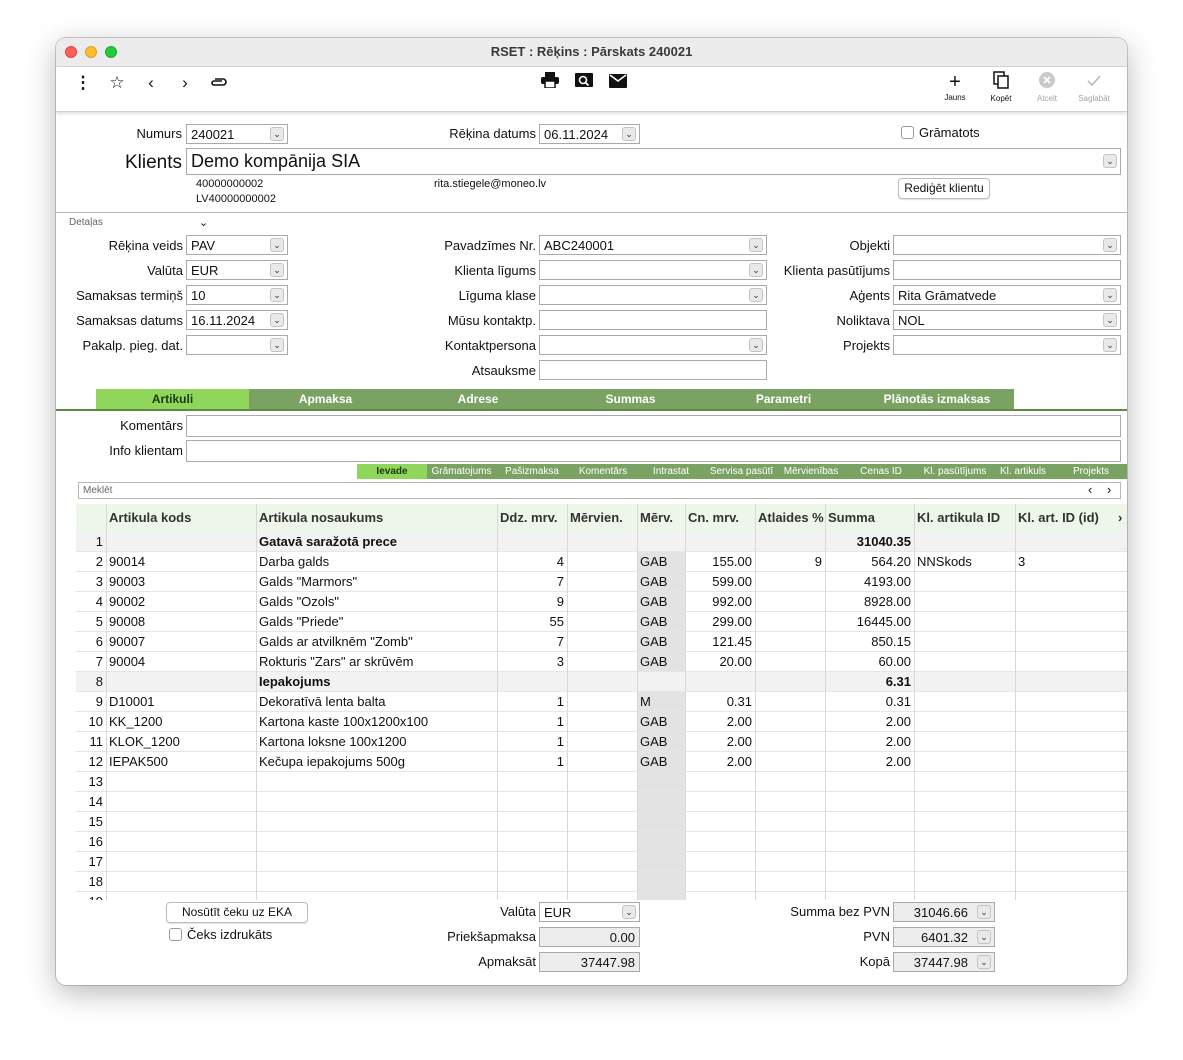 The width and height of the screenshot is (1183, 1060). I want to click on cell-atlaide: 9, so click(790, 562).